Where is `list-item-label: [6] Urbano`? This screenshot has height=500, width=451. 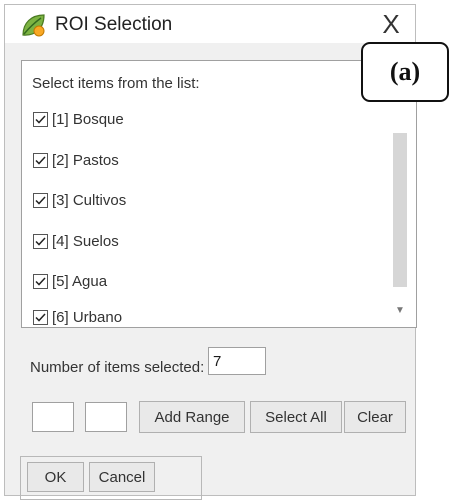 list-item-label: [6] Urbano is located at coordinates (87, 317).